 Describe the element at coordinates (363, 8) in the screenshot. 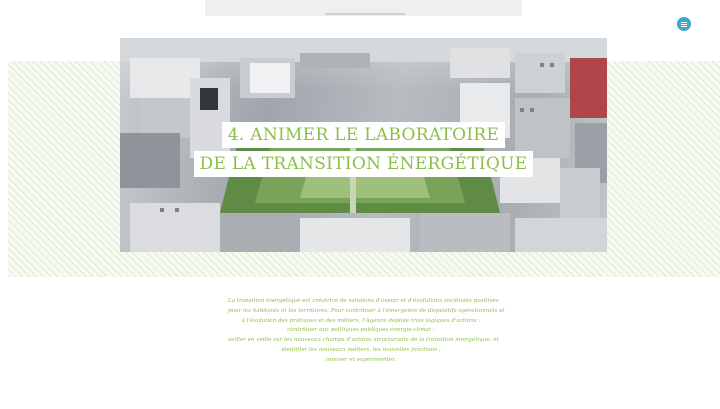

I see `previous-section-card` at that location.